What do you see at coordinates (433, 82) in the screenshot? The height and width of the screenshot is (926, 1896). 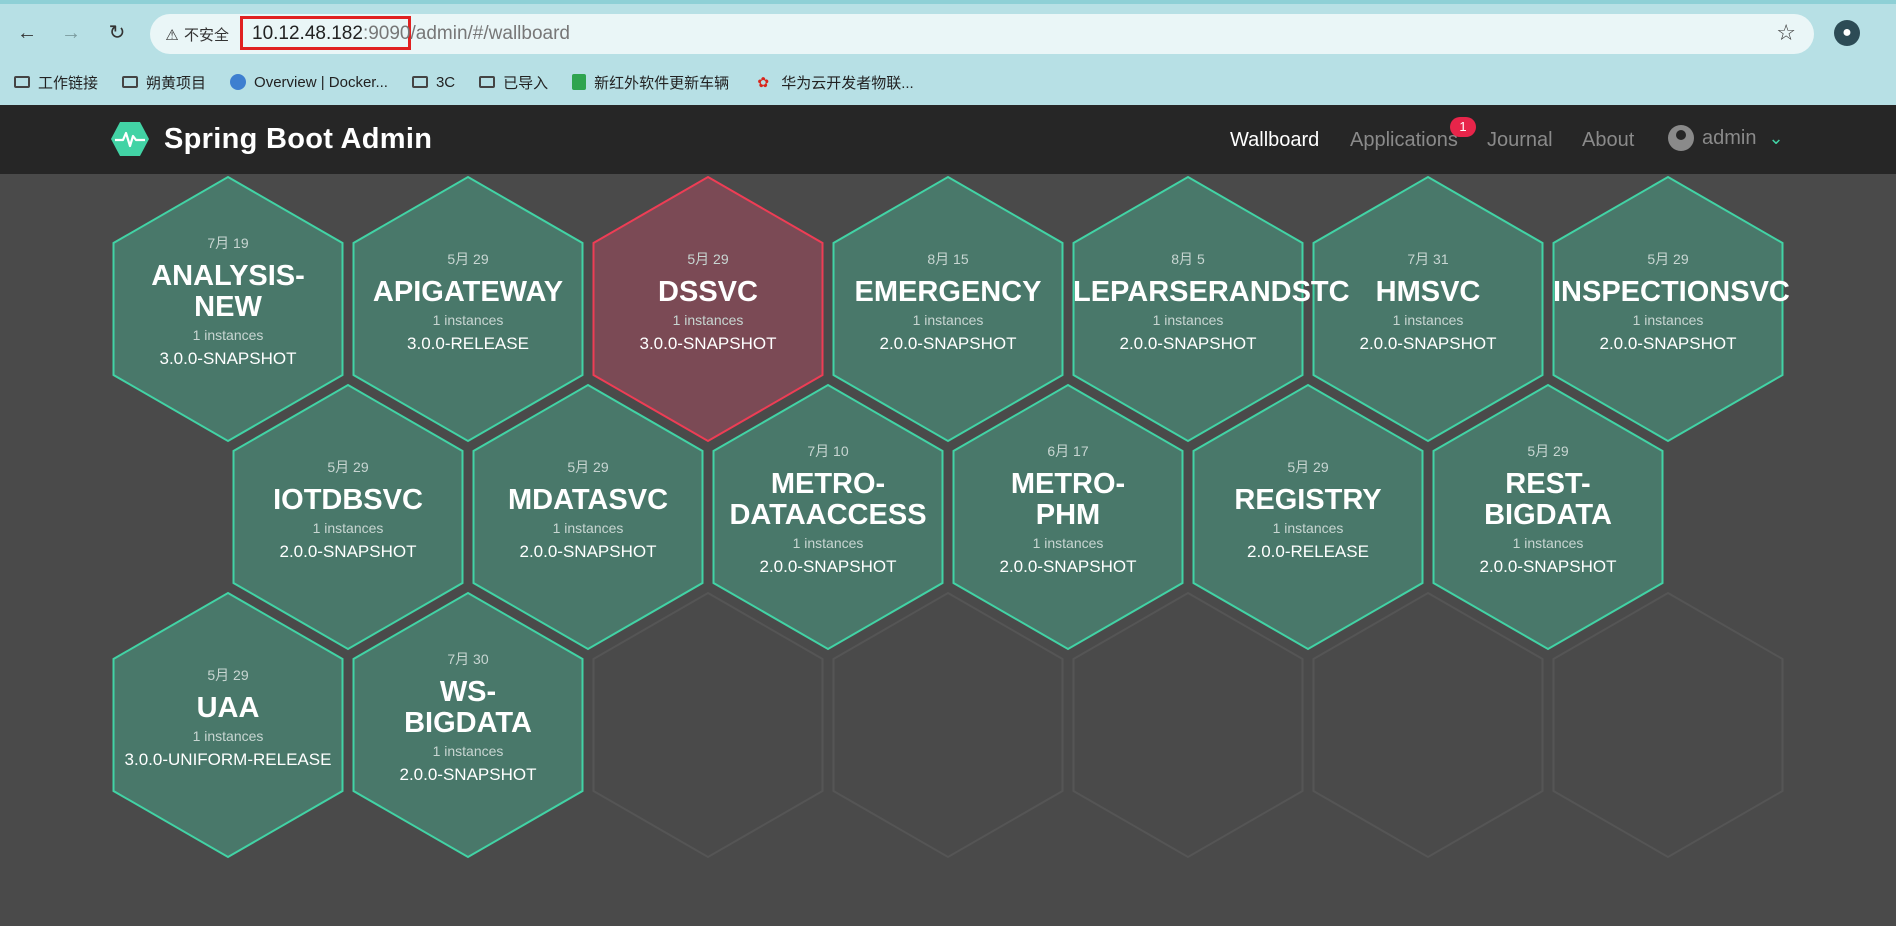 I see `bookmark-item: 3C` at bounding box center [433, 82].